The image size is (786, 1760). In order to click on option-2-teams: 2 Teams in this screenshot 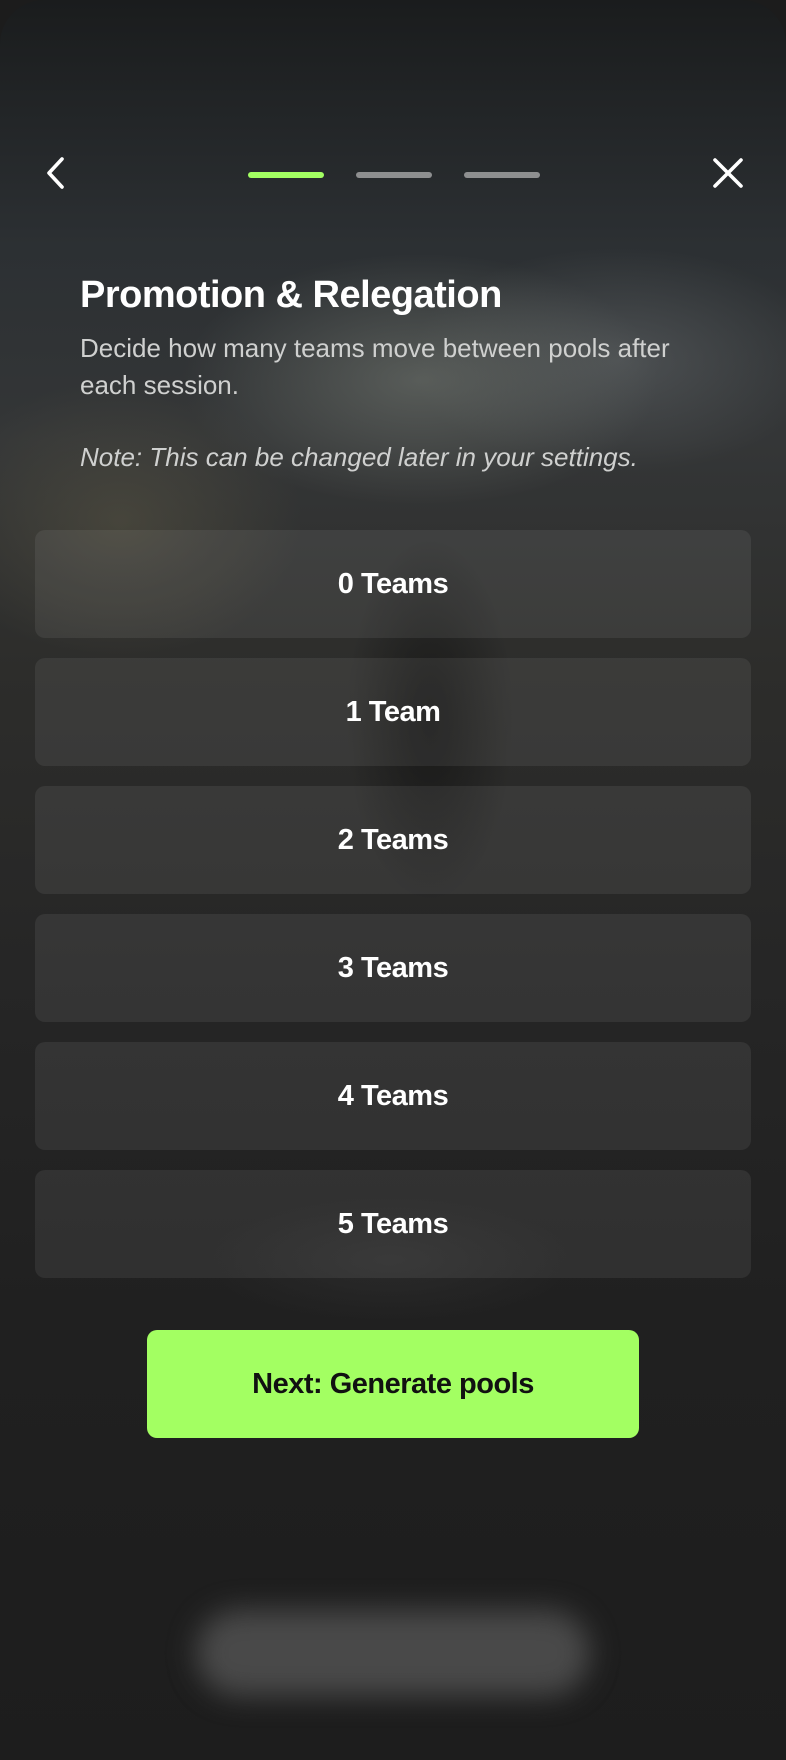, I will do `click(393, 840)`.